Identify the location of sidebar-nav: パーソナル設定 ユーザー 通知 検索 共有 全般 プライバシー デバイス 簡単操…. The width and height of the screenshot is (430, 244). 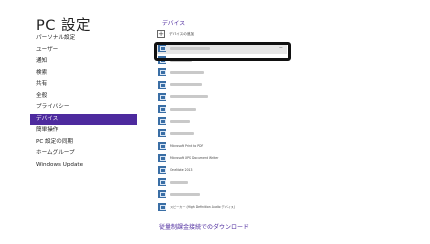
(83, 102).